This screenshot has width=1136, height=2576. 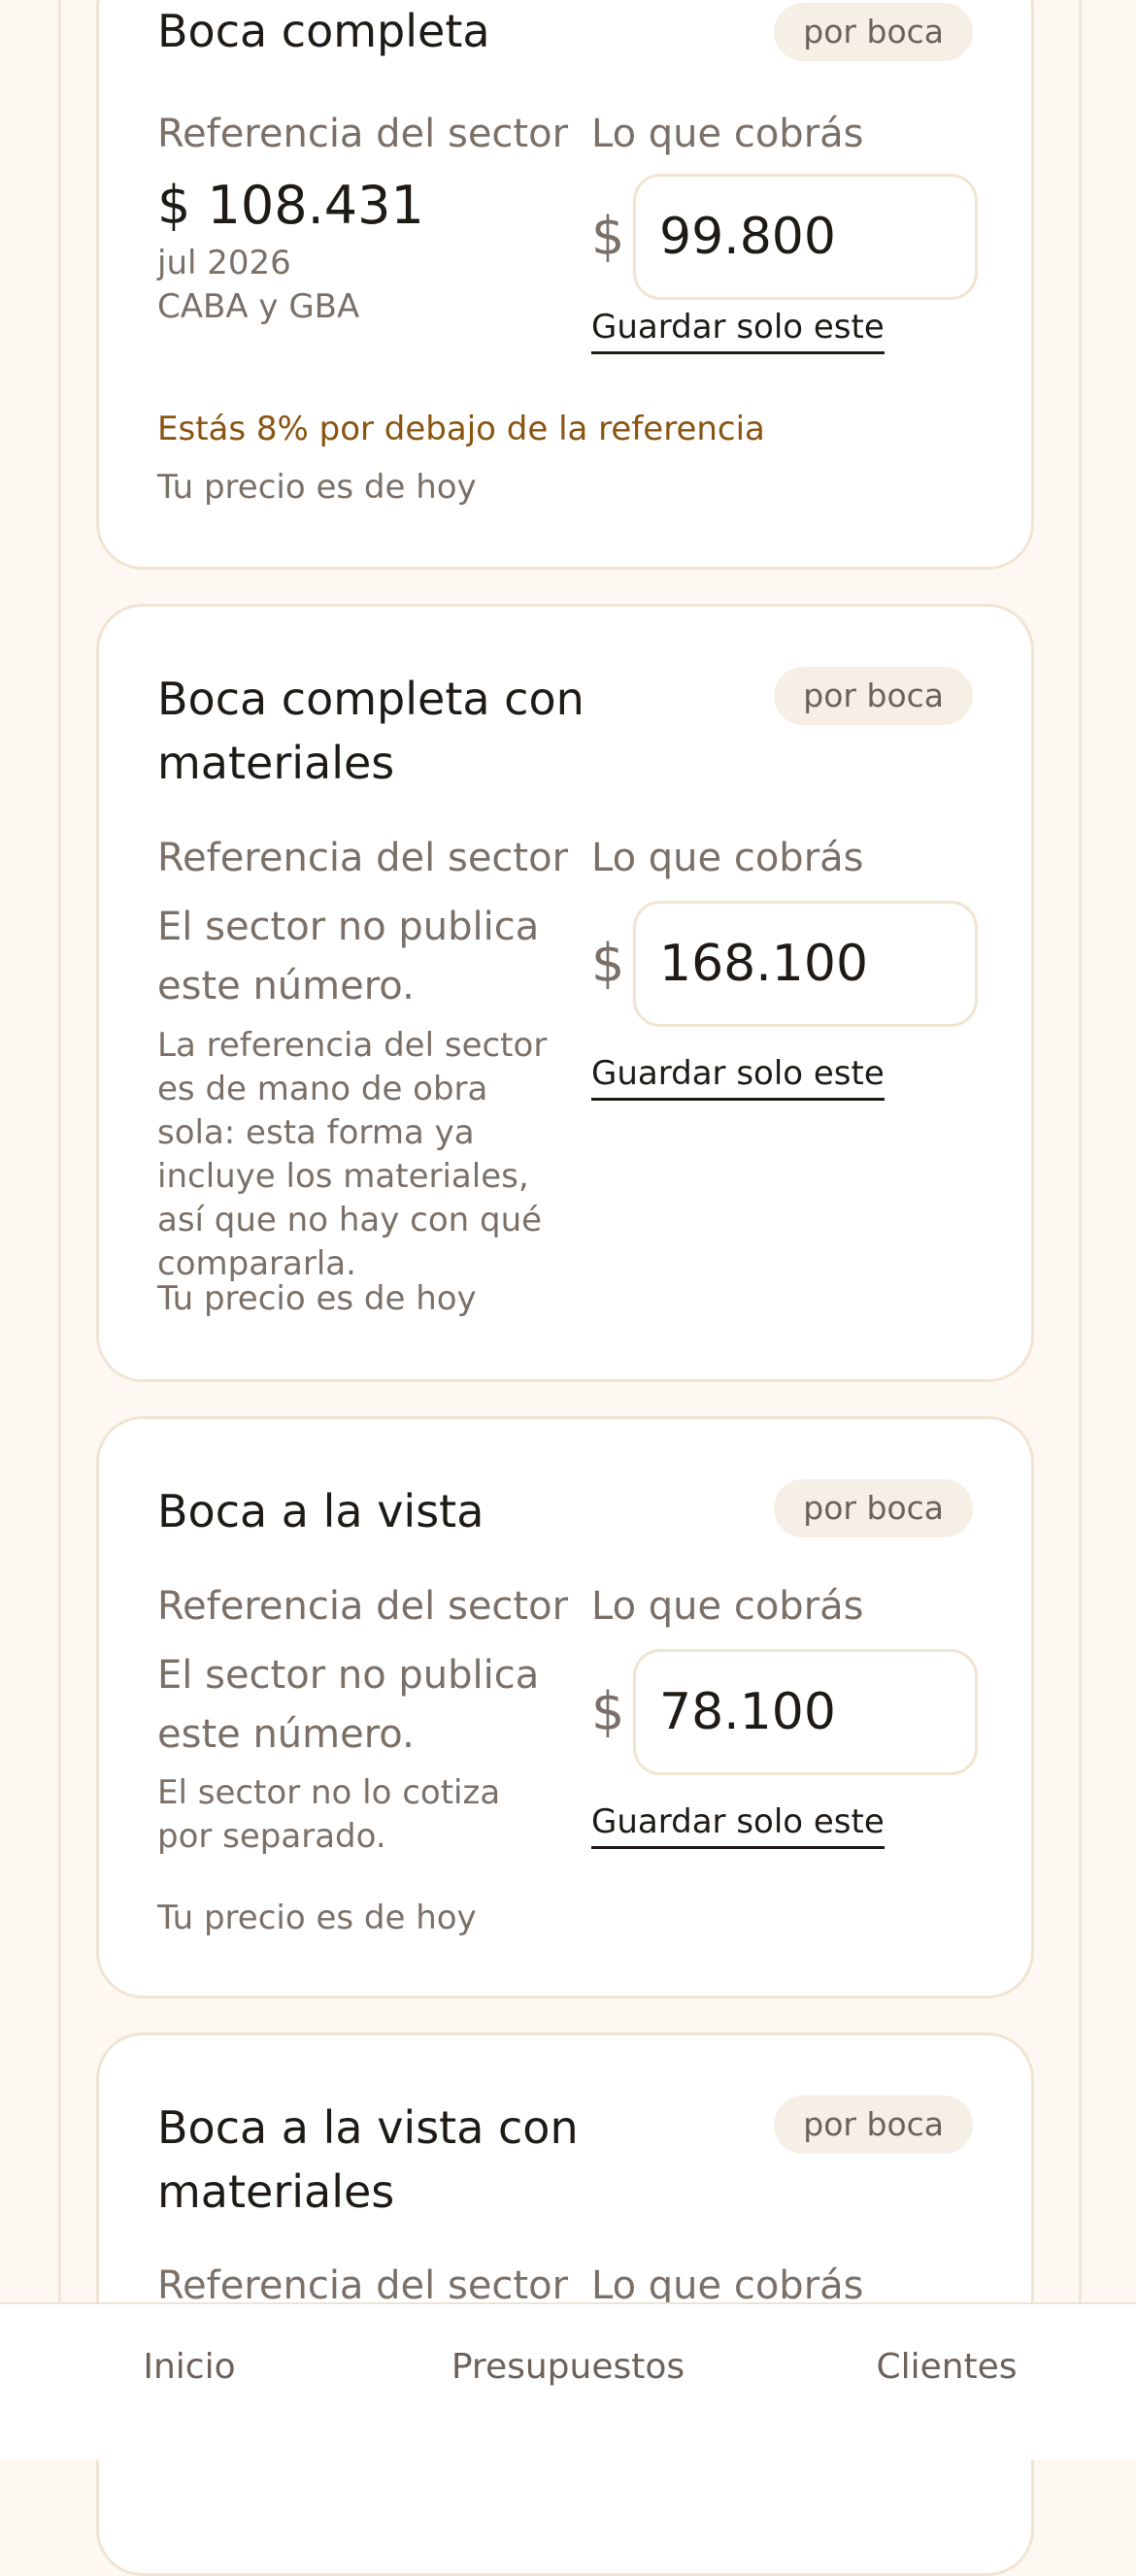 I want to click on reference-value: $ 108.431, so click(x=290, y=205).